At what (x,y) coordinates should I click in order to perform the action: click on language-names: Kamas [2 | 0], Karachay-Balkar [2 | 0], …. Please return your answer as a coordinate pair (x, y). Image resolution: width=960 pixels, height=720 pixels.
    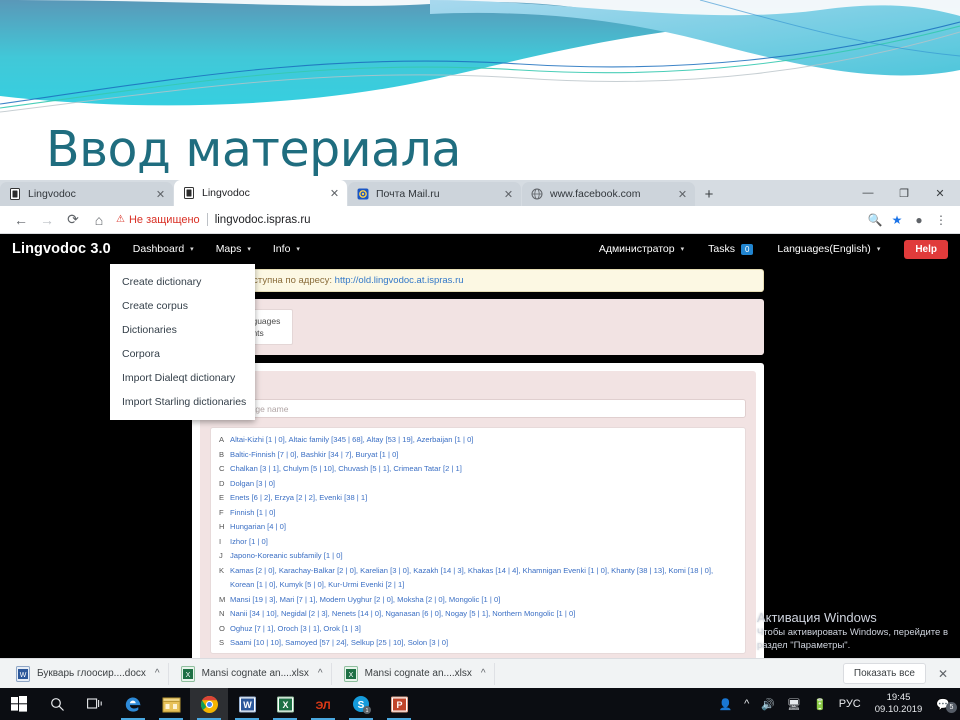
    Looking at the image, I should click on (483, 578).